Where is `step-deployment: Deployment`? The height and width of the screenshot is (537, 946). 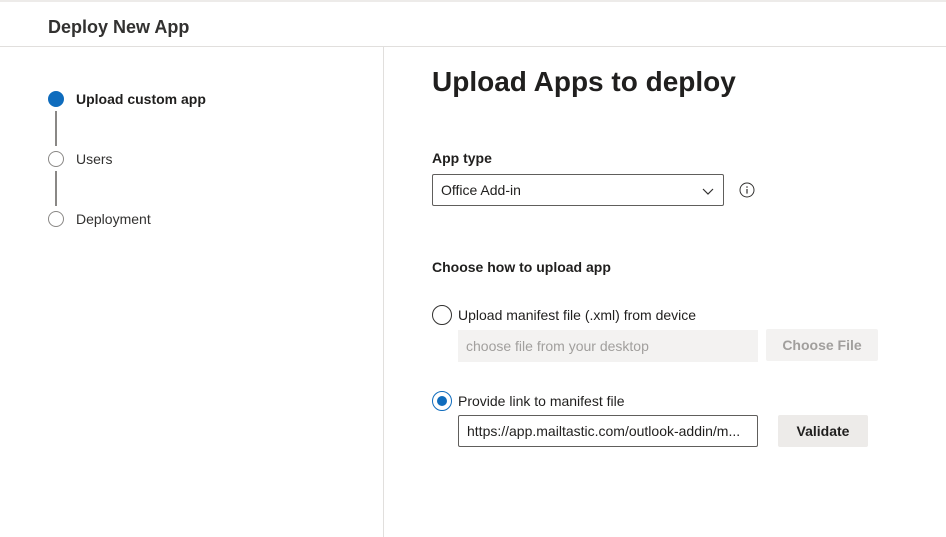
step-deployment: Deployment is located at coordinates (99, 219).